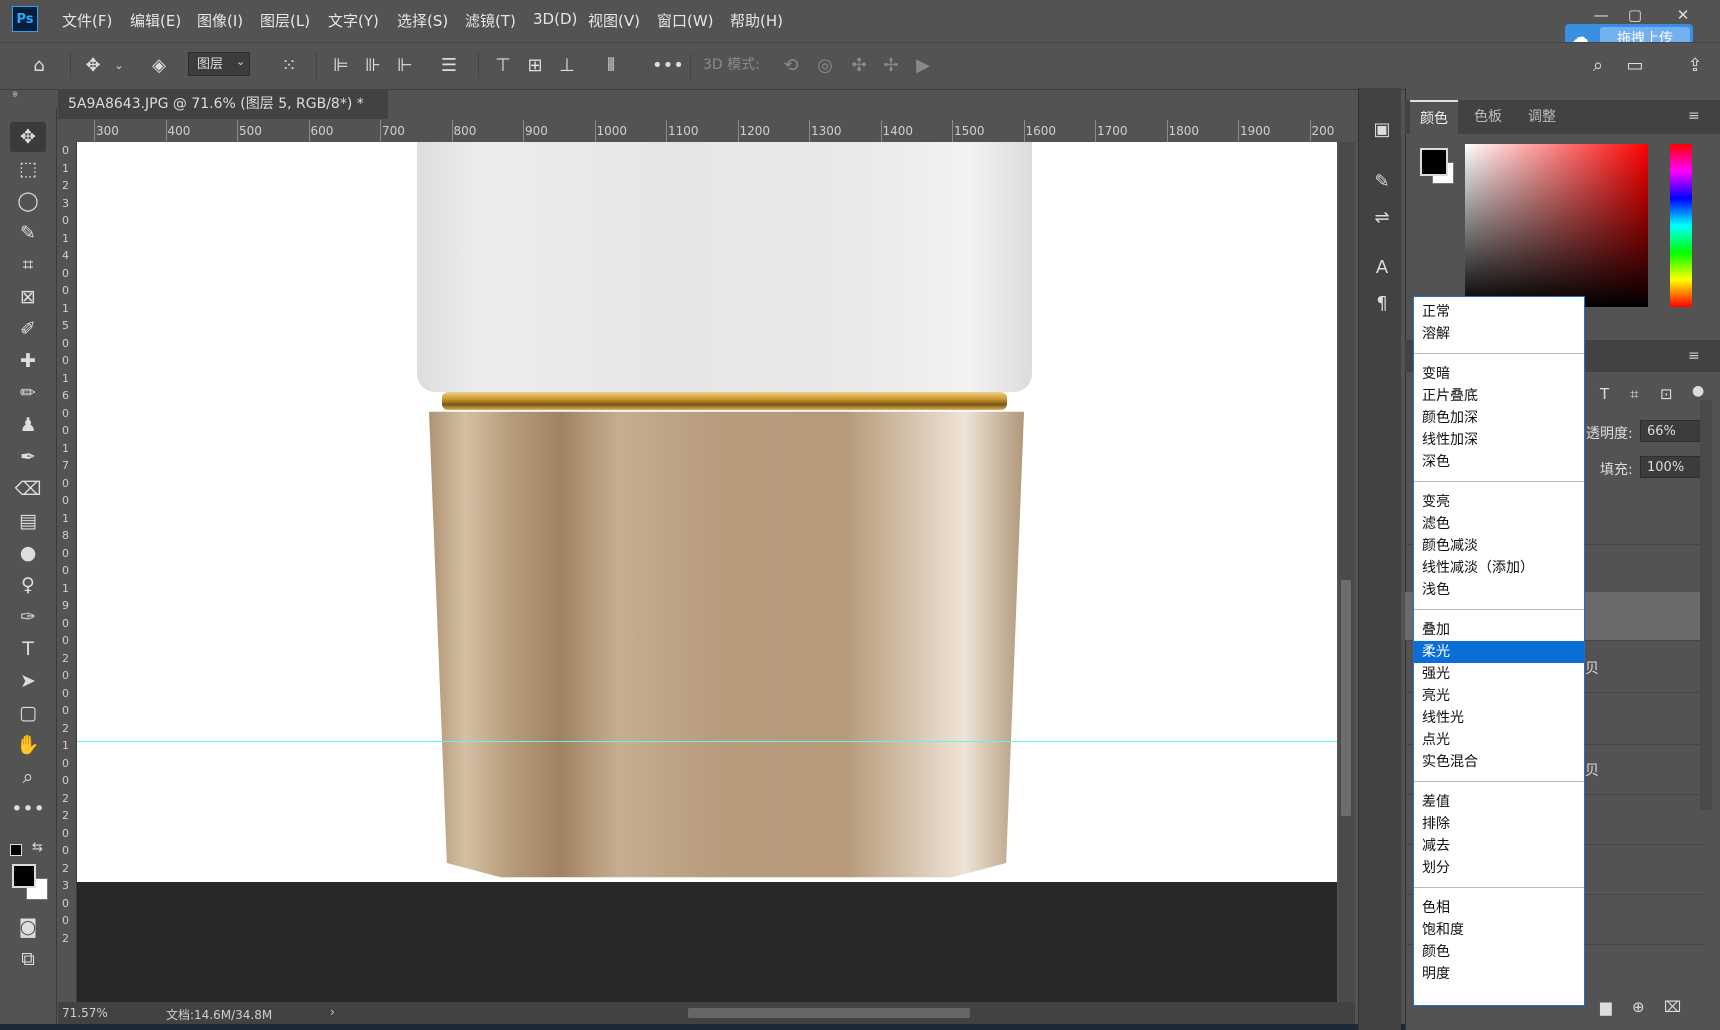 The image size is (1720, 1030). What do you see at coordinates (87, 20) in the screenshot?
I see `menu-file: 文件(F)` at bounding box center [87, 20].